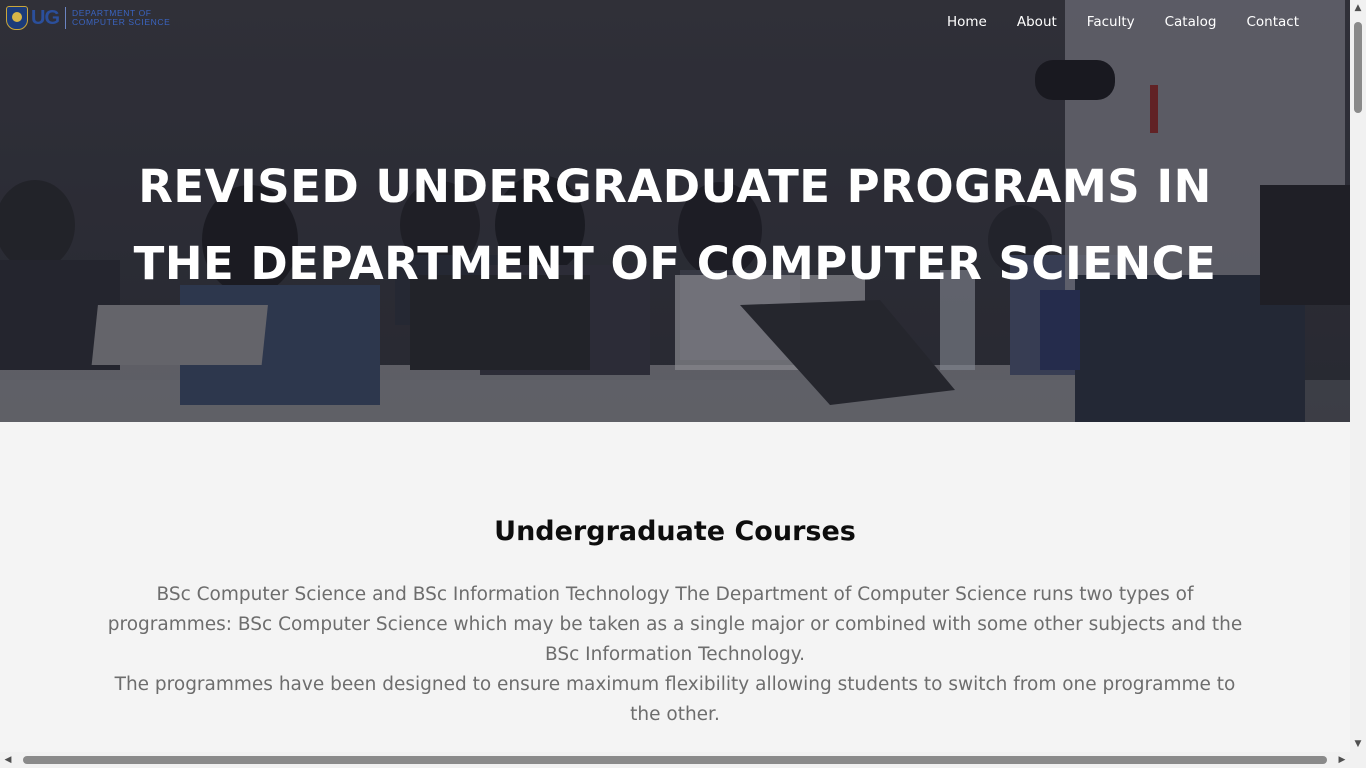 Image resolution: width=1366 pixels, height=768 pixels. I want to click on logo-subtitle-line2: Computer Science, so click(121, 22).